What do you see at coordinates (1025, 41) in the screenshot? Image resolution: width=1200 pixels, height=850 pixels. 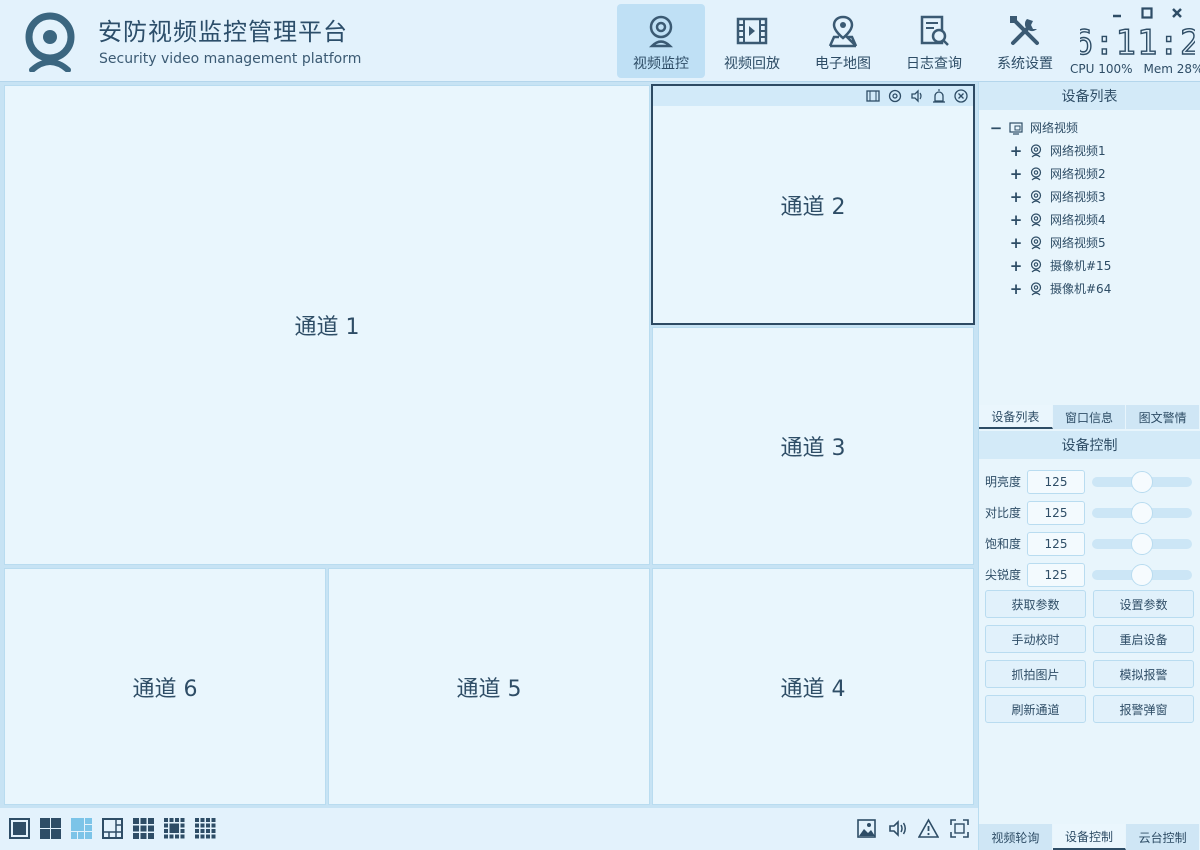 I see `nav-system-settings: 系统设置` at bounding box center [1025, 41].